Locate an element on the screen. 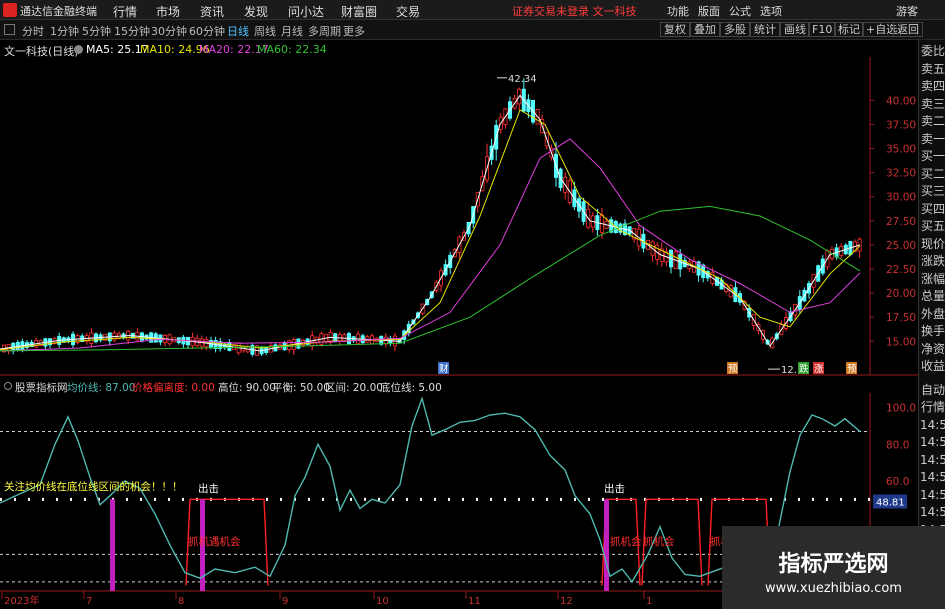 The image size is (945, 609). menu-options: 选项 is located at coordinates (771, 11).